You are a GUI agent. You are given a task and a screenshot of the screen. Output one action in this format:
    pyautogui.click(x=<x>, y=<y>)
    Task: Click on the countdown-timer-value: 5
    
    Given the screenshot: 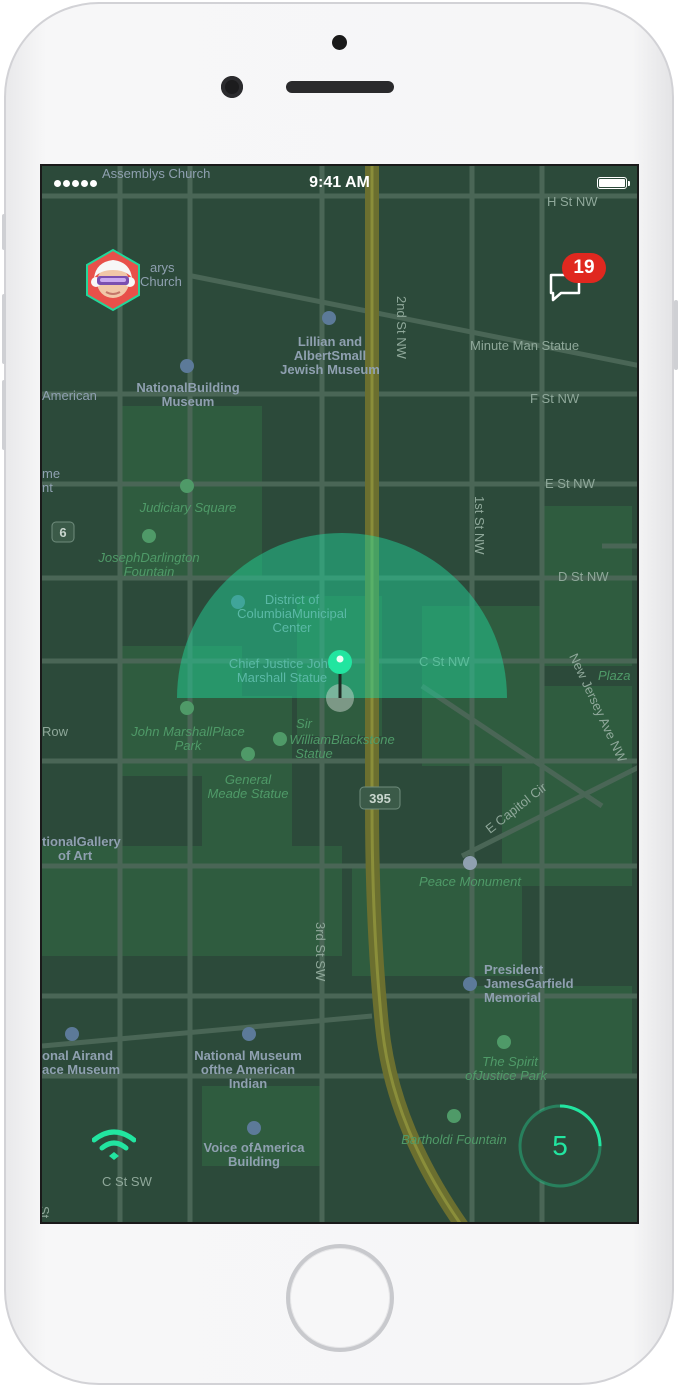 What is the action you would take?
    pyautogui.click(x=560, y=1145)
    